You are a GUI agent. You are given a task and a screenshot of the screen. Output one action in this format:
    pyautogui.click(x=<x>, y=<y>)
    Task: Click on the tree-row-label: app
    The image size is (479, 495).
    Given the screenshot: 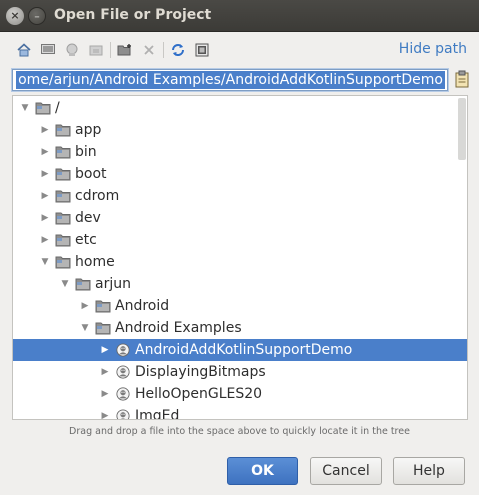 What is the action you would take?
    pyautogui.click(x=88, y=130)
    